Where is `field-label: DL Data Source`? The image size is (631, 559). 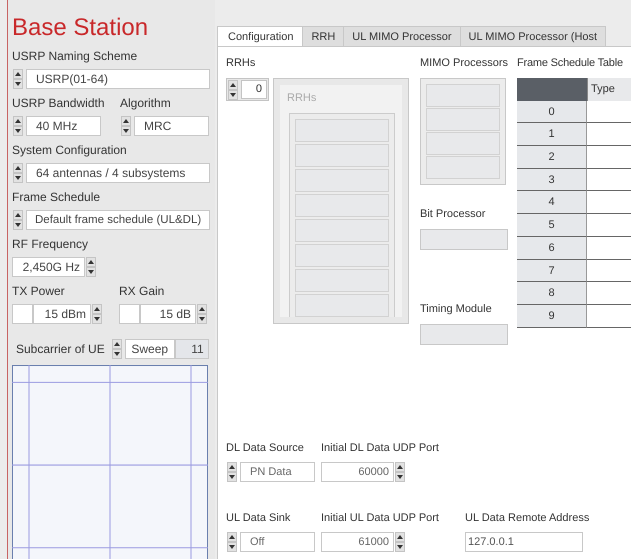 field-label: DL Data Source is located at coordinates (265, 448).